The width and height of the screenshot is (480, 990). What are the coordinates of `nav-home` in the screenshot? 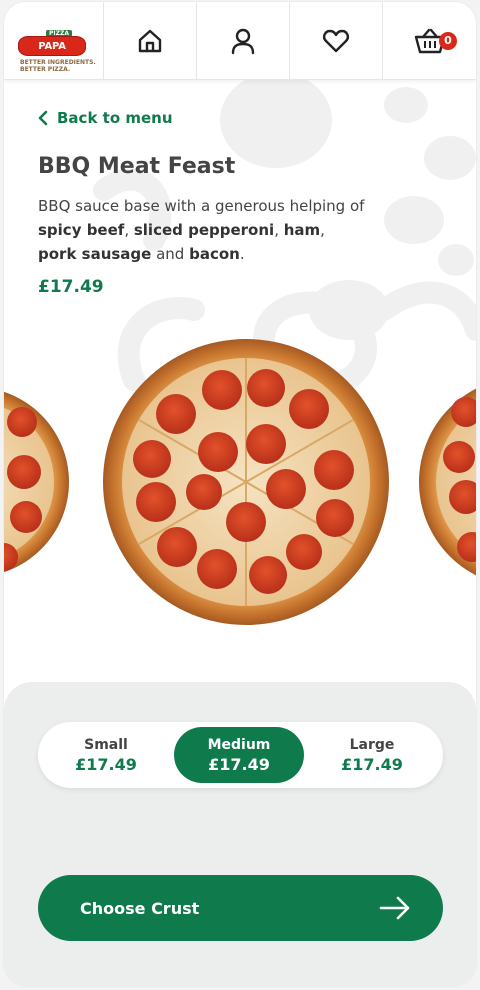 It's located at (150, 41).